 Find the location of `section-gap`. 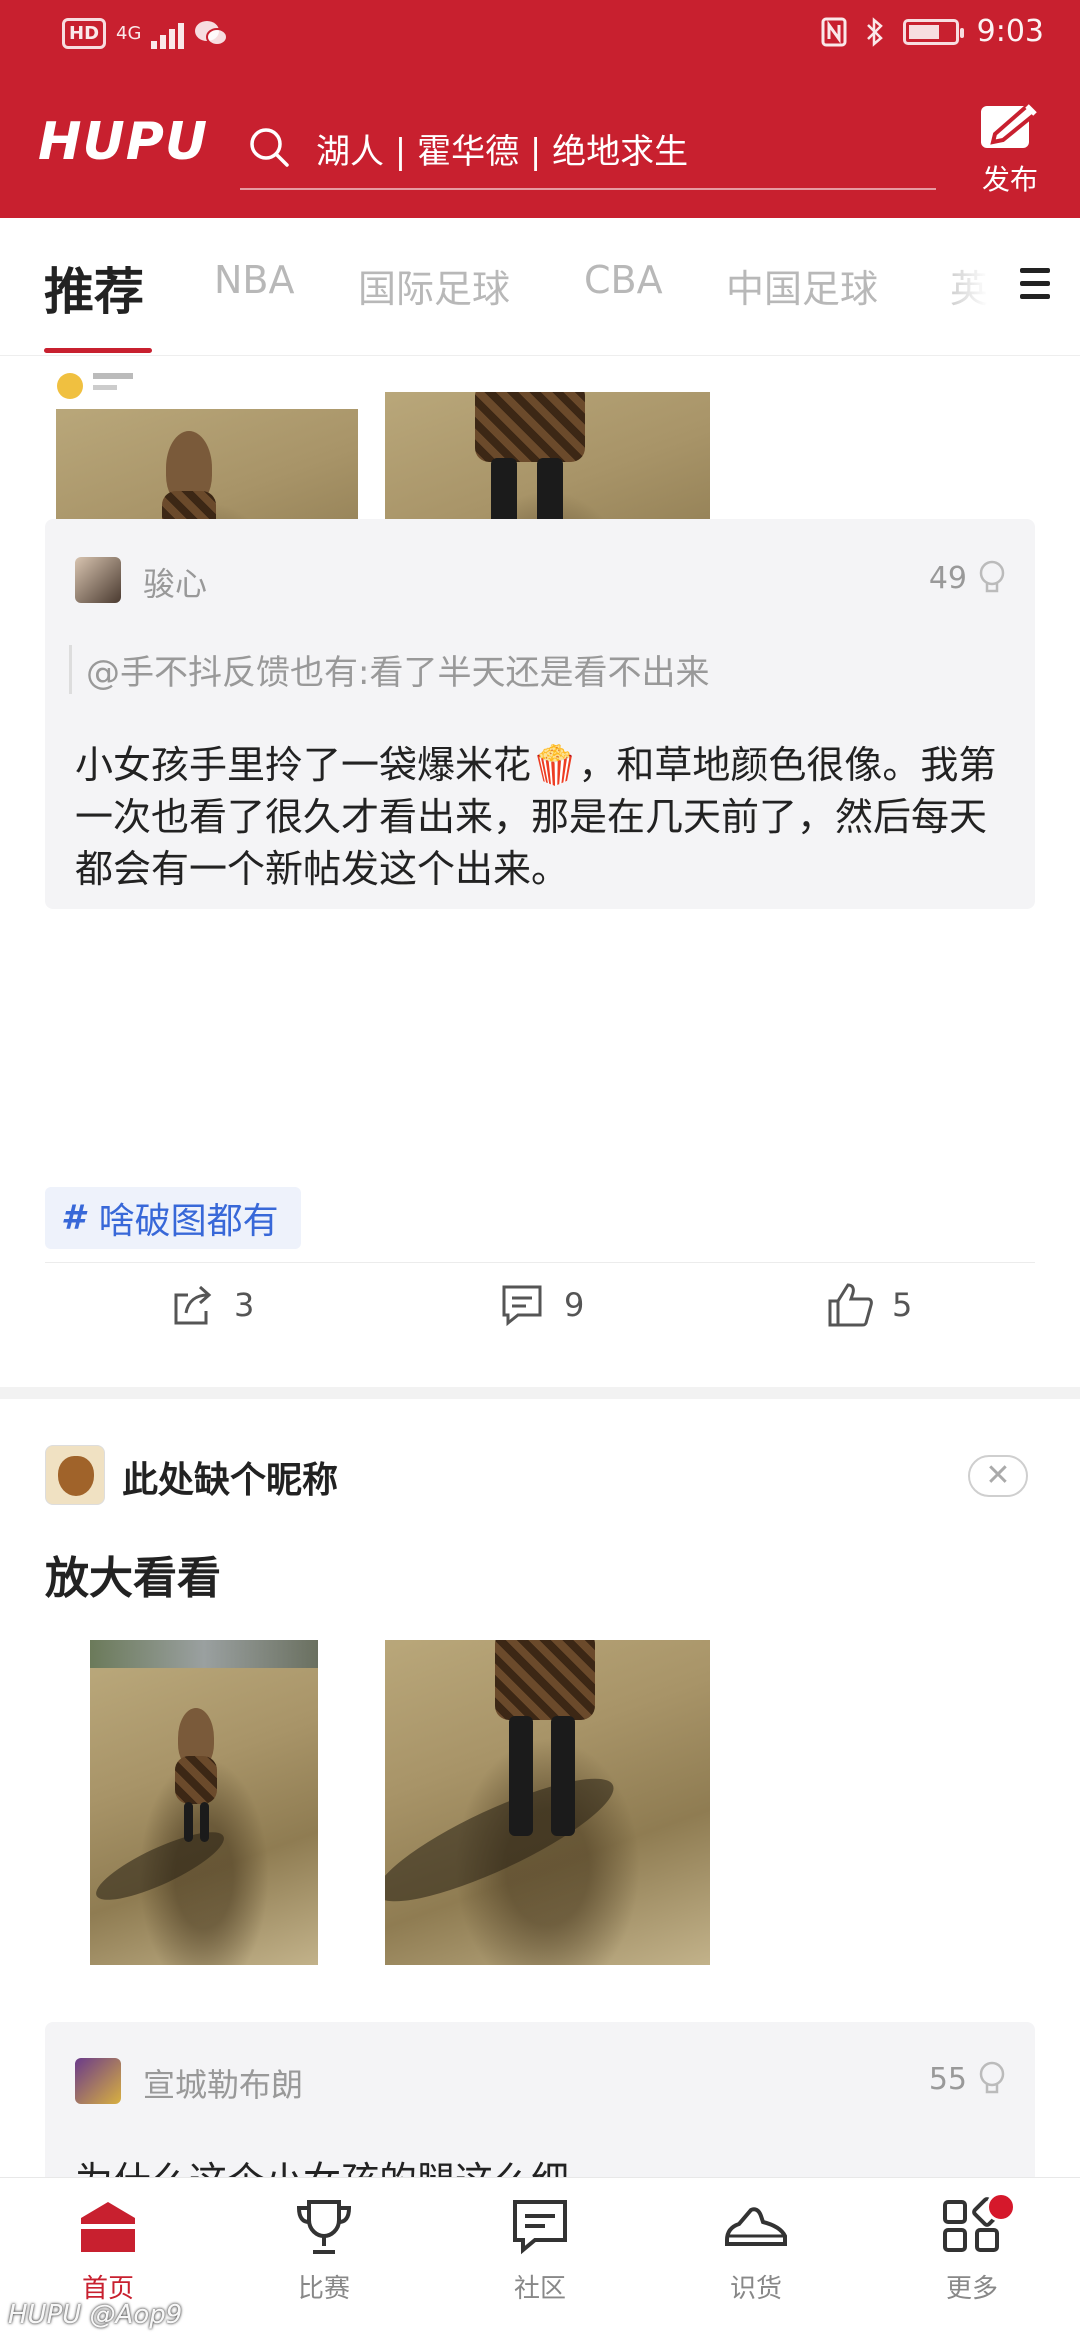

section-gap is located at coordinates (540, 1393).